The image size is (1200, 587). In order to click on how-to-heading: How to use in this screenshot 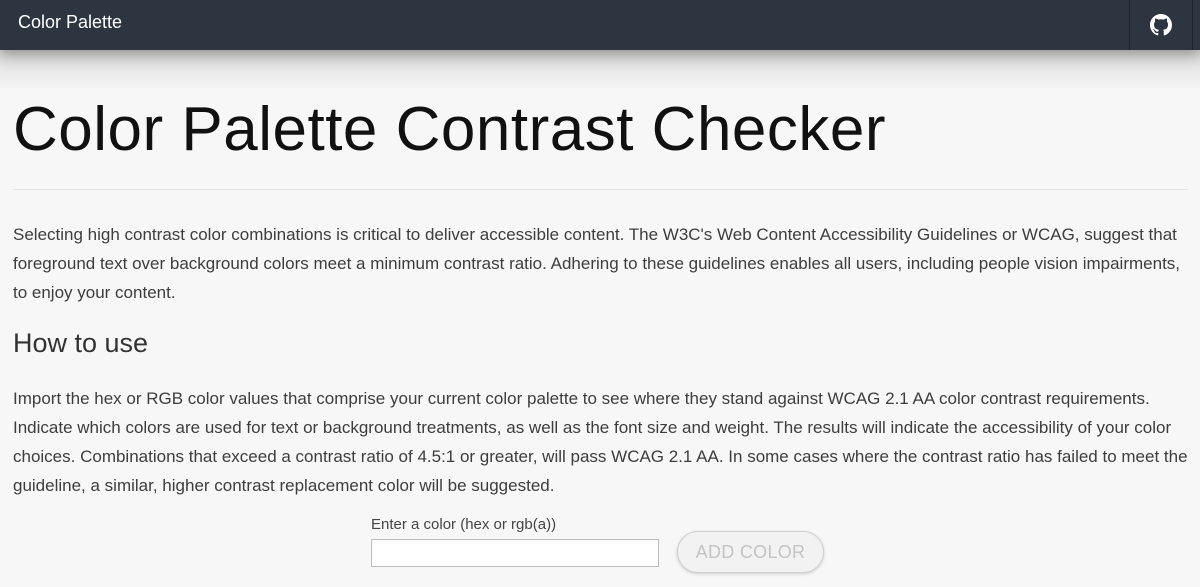, I will do `click(81, 343)`.